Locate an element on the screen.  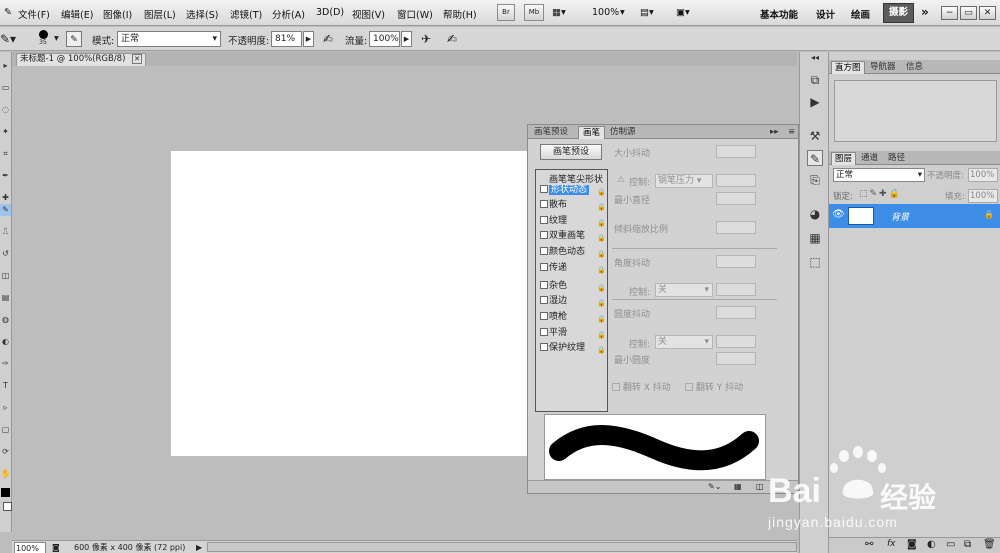
brush-tool-icon: ✎▾ is located at coordinates (8, 39).